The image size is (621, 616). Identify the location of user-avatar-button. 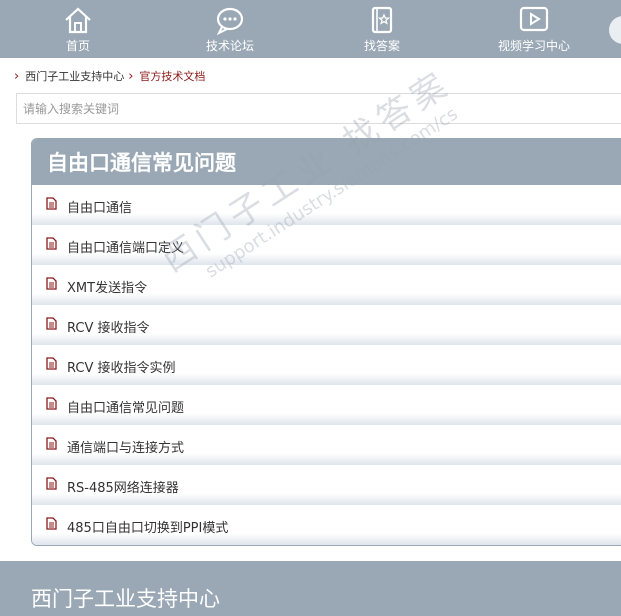
(615, 30).